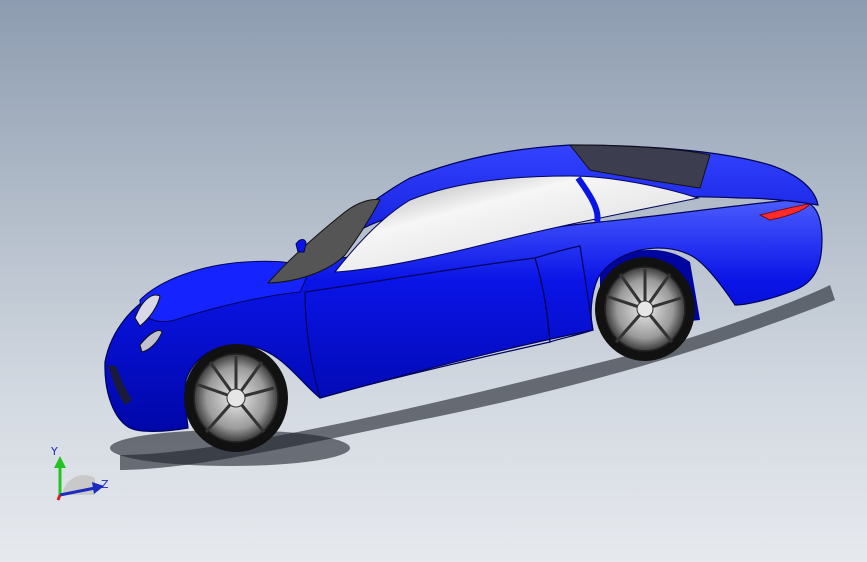 The image size is (867, 562). What do you see at coordinates (236, 398) in the screenshot?
I see `front-wheel` at bounding box center [236, 398].